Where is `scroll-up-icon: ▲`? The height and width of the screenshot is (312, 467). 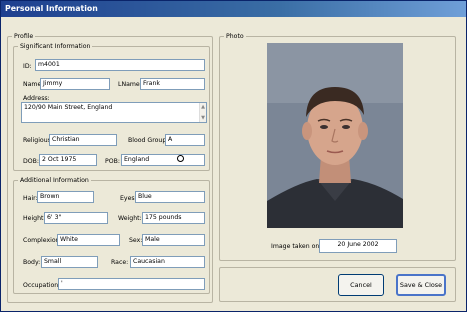
scroll-up-icon: ▲ is located at coordinates (203, 107).